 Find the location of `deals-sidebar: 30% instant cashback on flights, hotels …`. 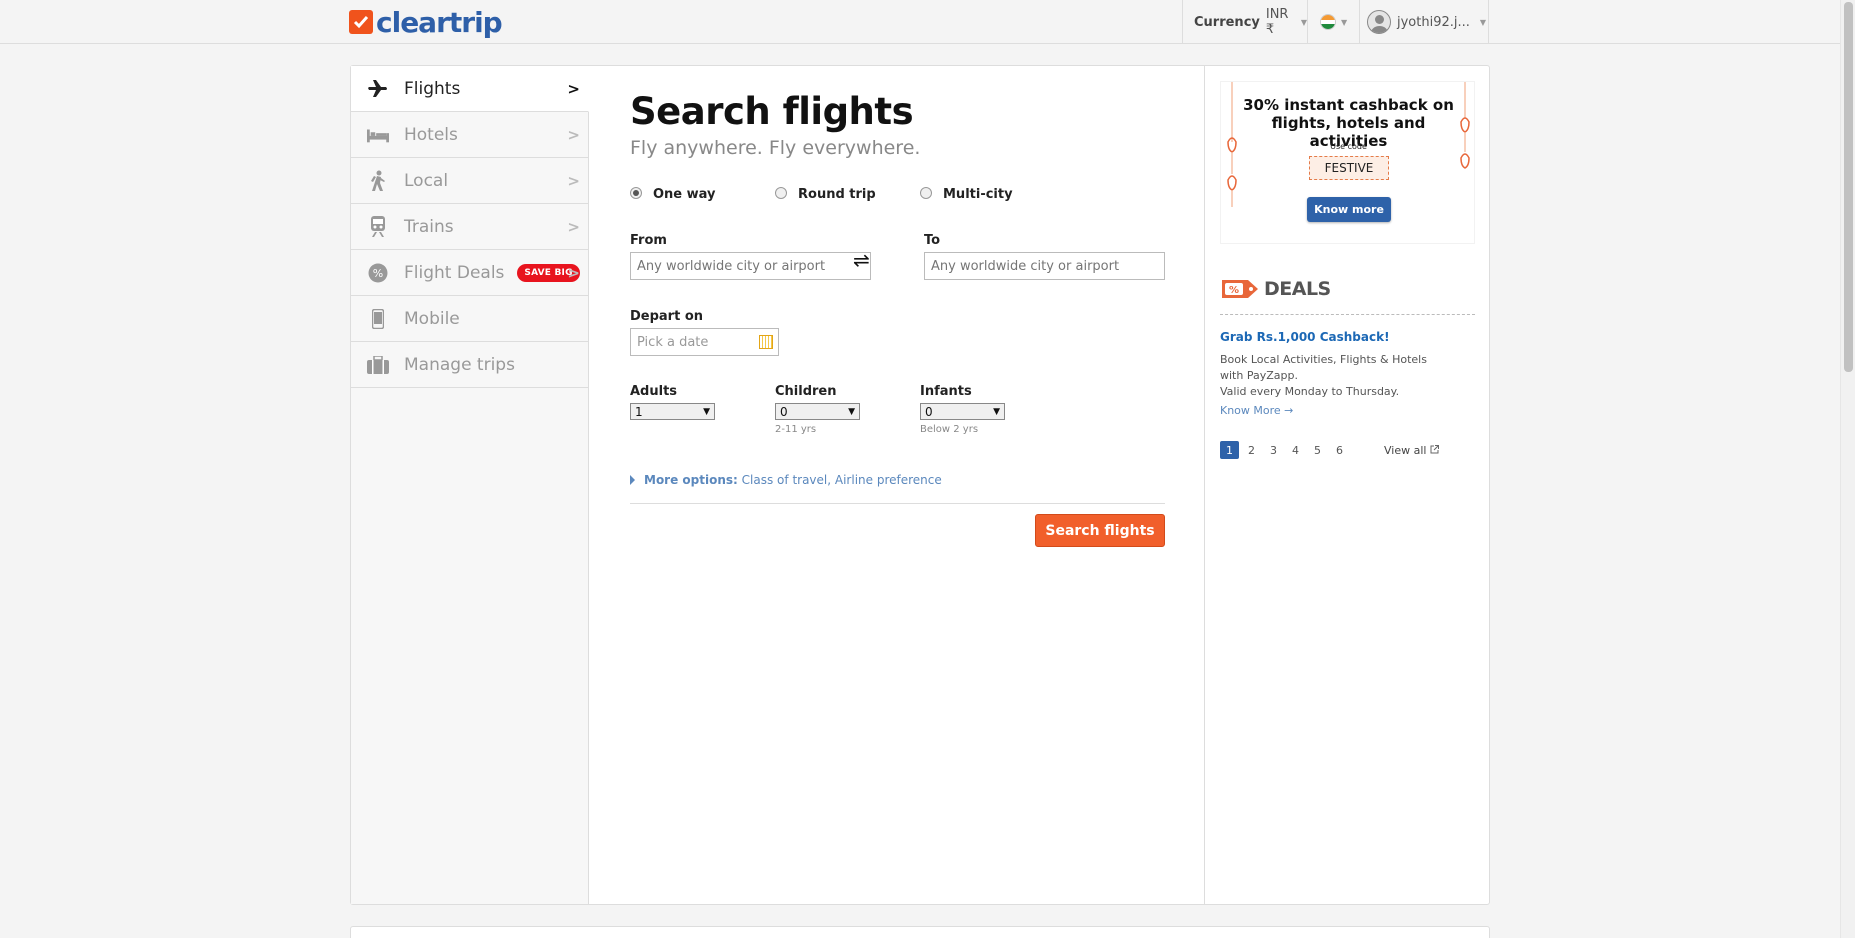

deals-sidebar: 30% instant cashback on flights, hotels … is located at coordinates (1347, 485).